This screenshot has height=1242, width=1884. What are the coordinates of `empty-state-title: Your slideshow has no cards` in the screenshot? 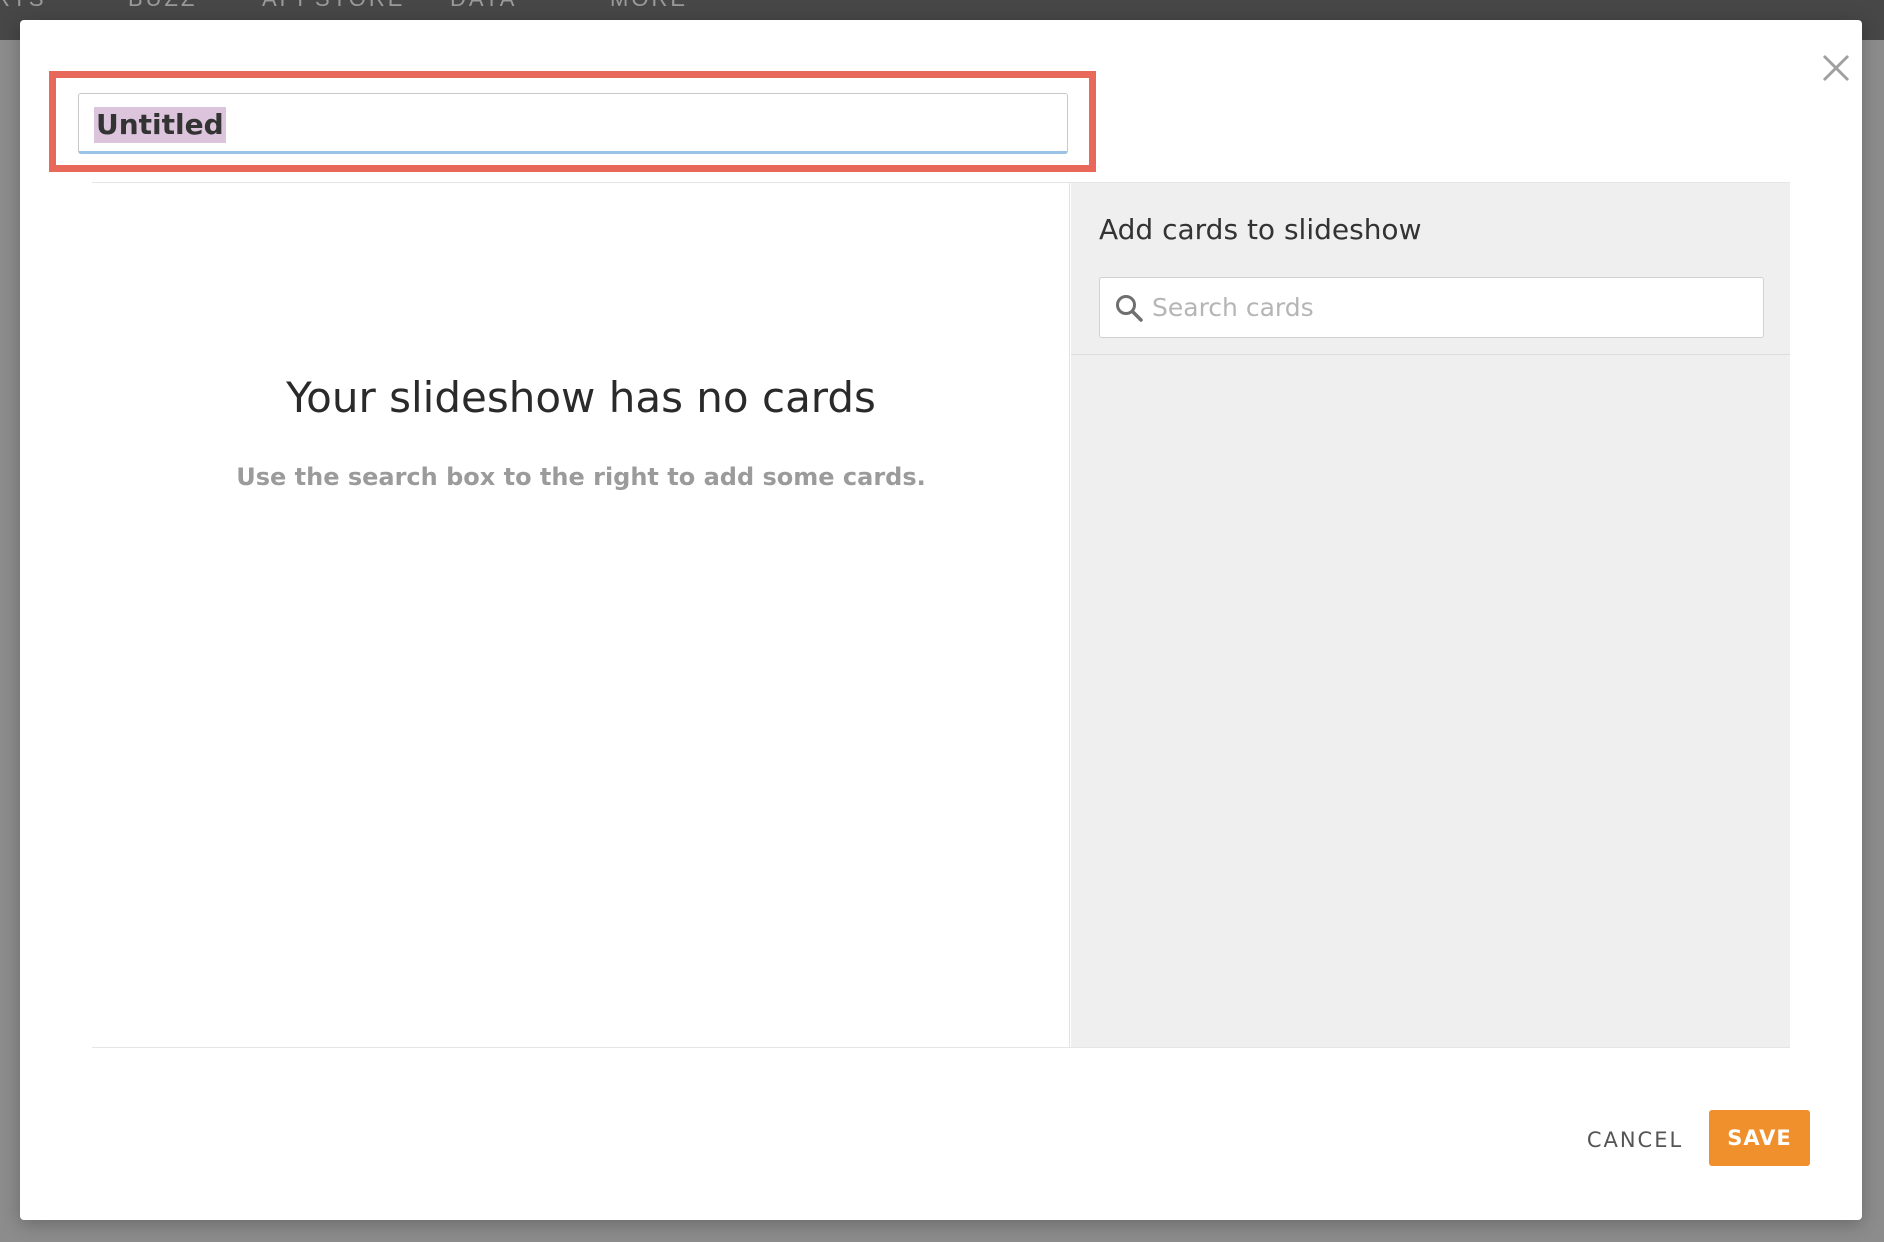 It's located at (581, 397).